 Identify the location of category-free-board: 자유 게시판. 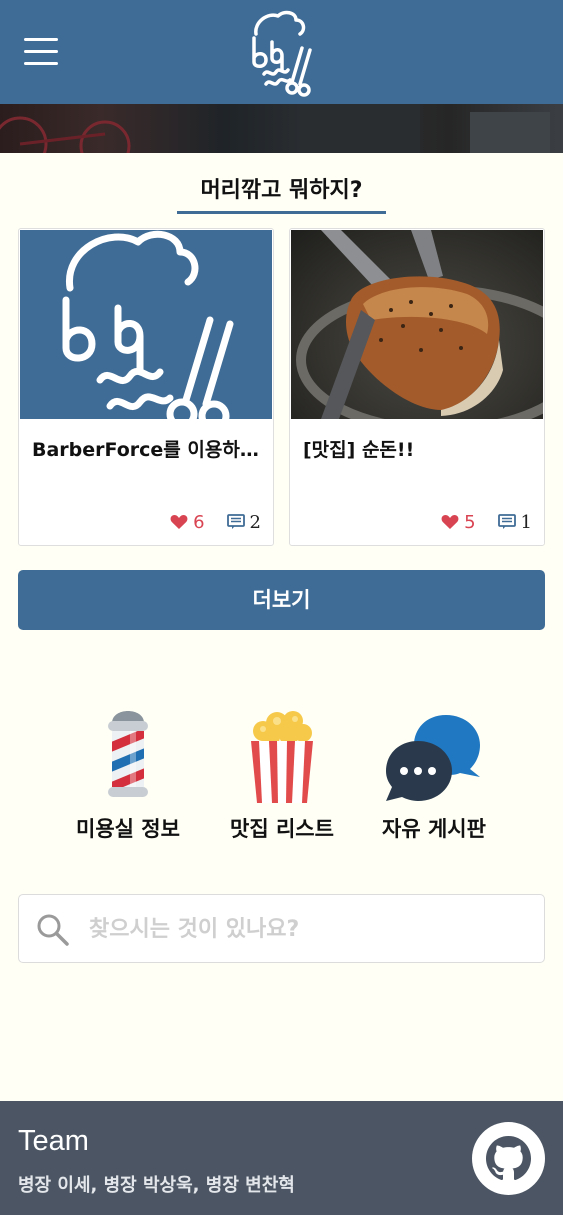
(434, 769).